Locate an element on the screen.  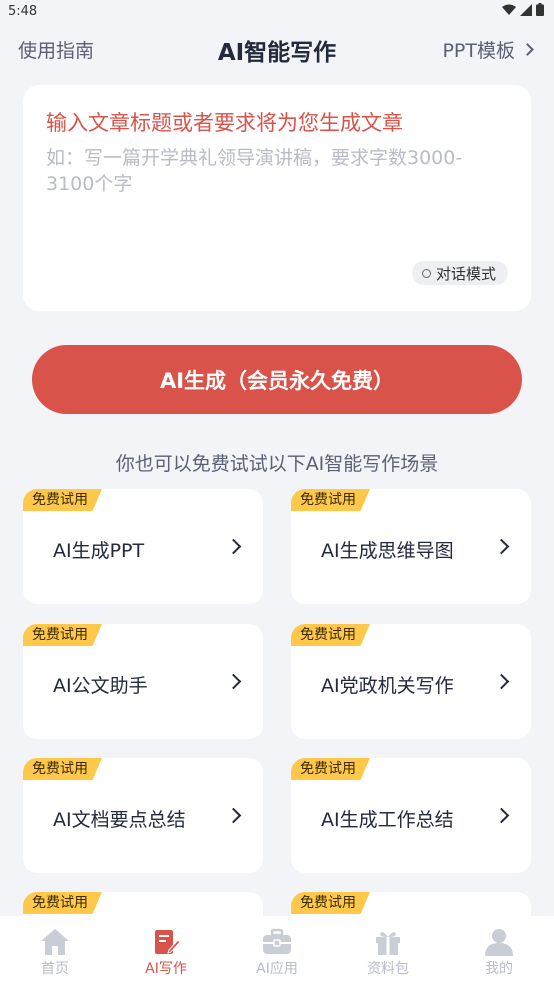
tab-profile: 我的 is located at coordinates (499, 950).